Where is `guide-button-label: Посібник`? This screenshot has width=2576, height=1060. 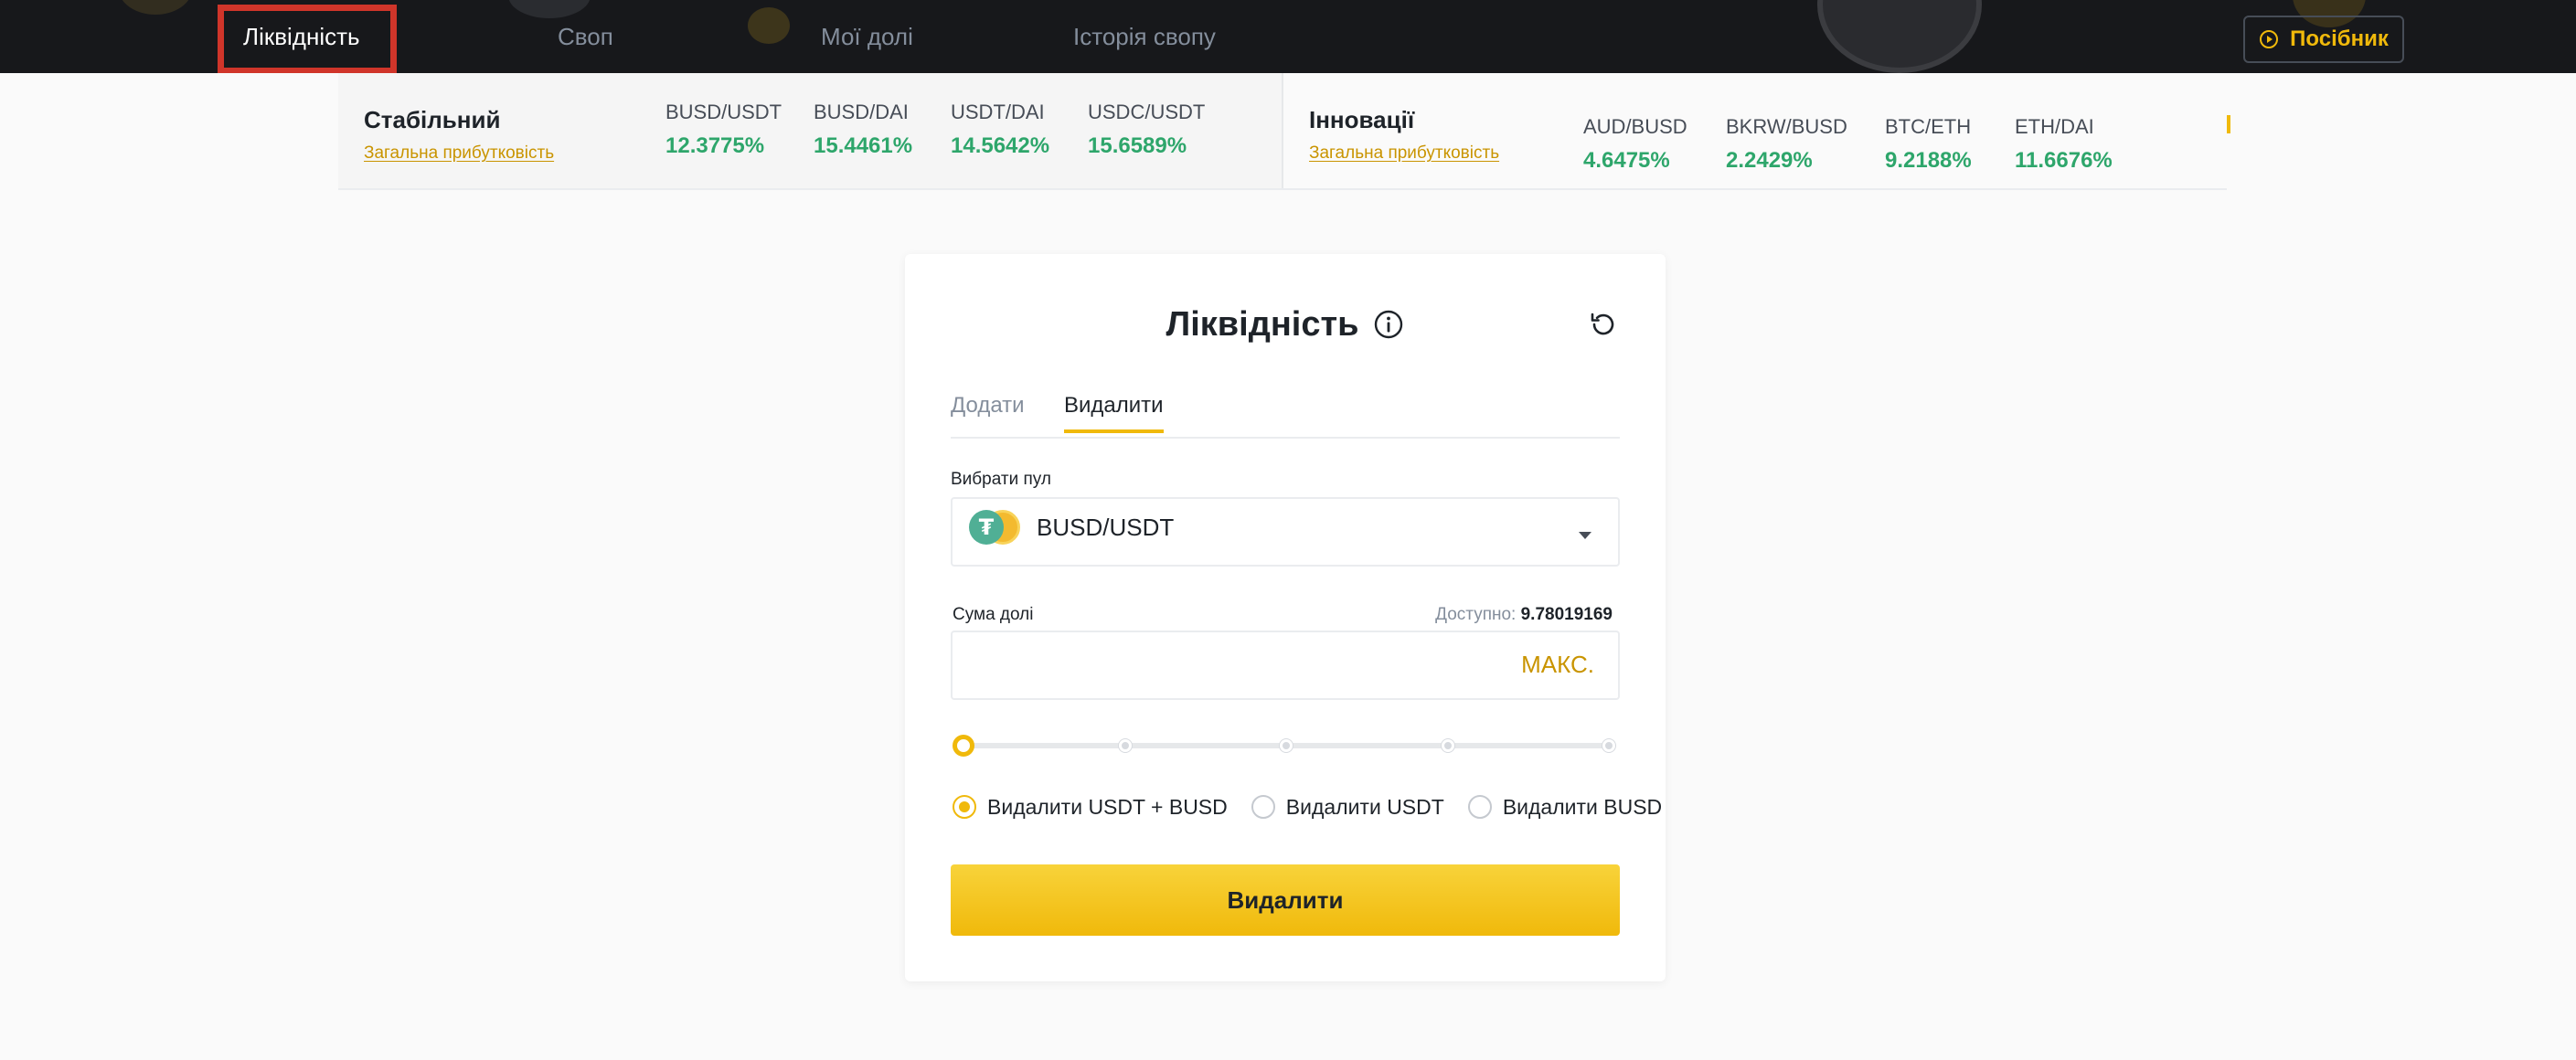 guide-button-label: Посібник is located at coordinates (2340, 39).